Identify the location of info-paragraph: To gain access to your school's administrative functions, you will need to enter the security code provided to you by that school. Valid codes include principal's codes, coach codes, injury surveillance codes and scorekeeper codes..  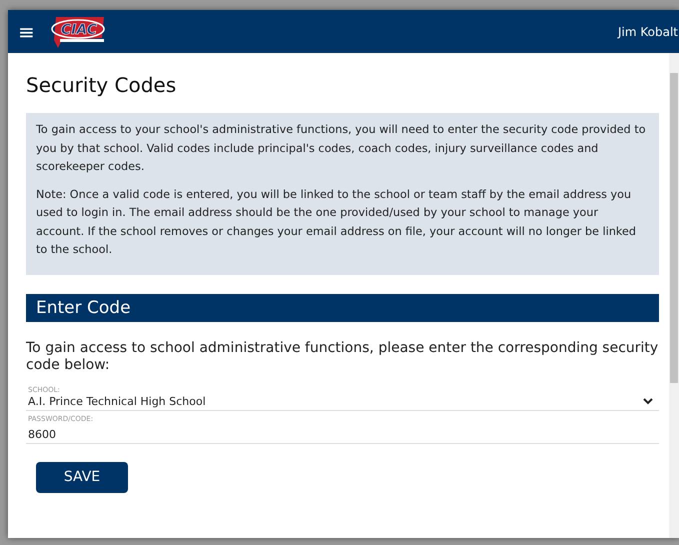
(341, 148).